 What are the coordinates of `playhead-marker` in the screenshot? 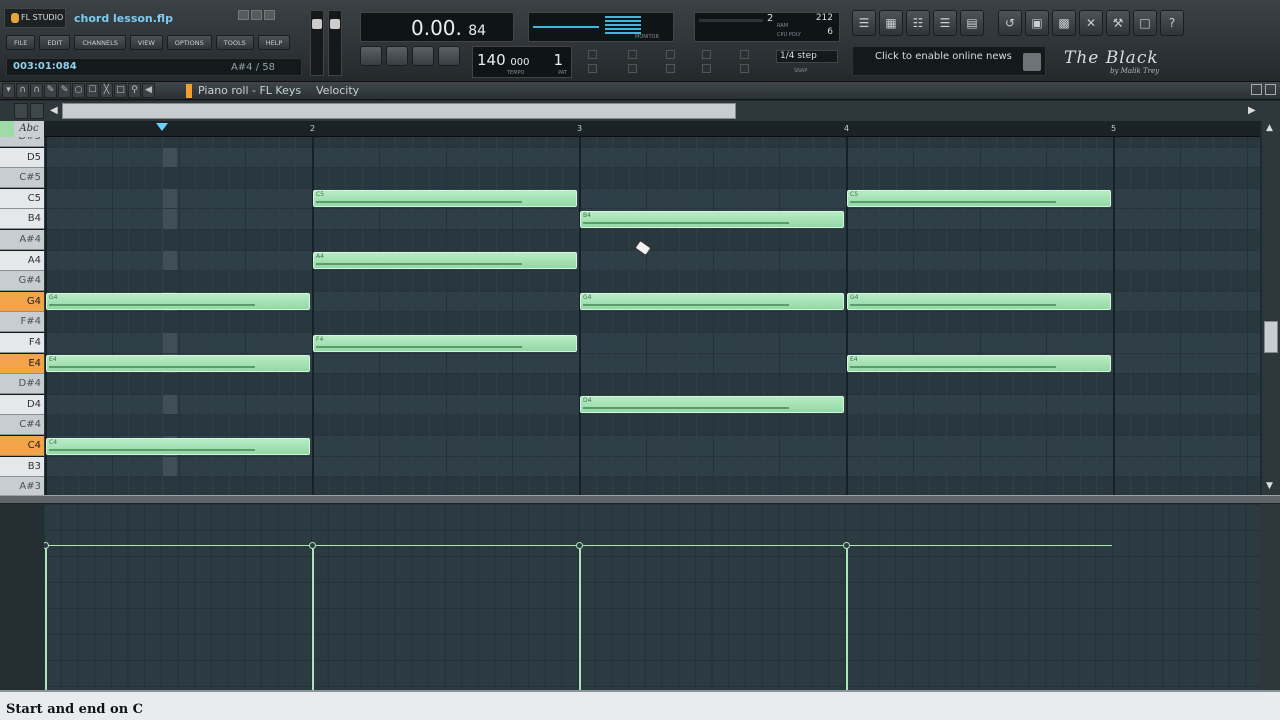 It's located at (162, 127).